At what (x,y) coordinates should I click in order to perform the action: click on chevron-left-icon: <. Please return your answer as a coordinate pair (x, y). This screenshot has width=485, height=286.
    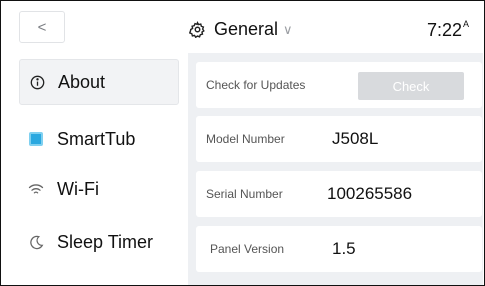
    Looking at the image, I should click on (42, 27).